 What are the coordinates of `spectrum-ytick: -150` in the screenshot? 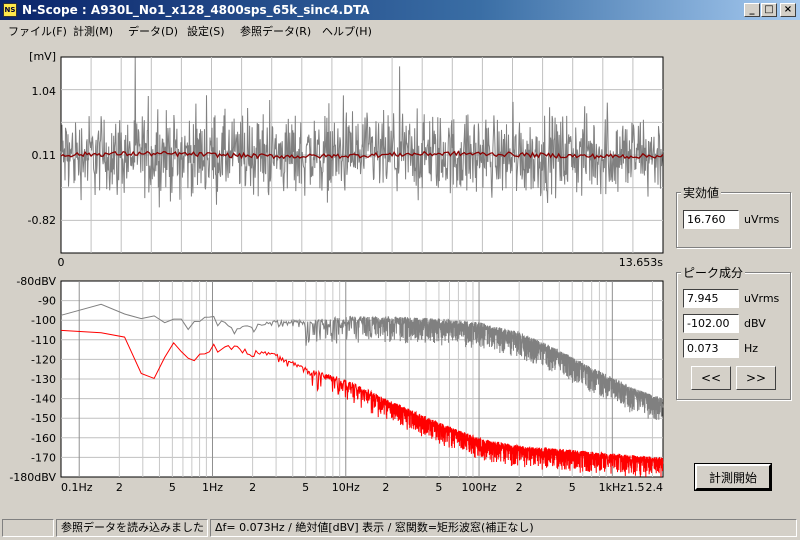 It's located at (43, 418).